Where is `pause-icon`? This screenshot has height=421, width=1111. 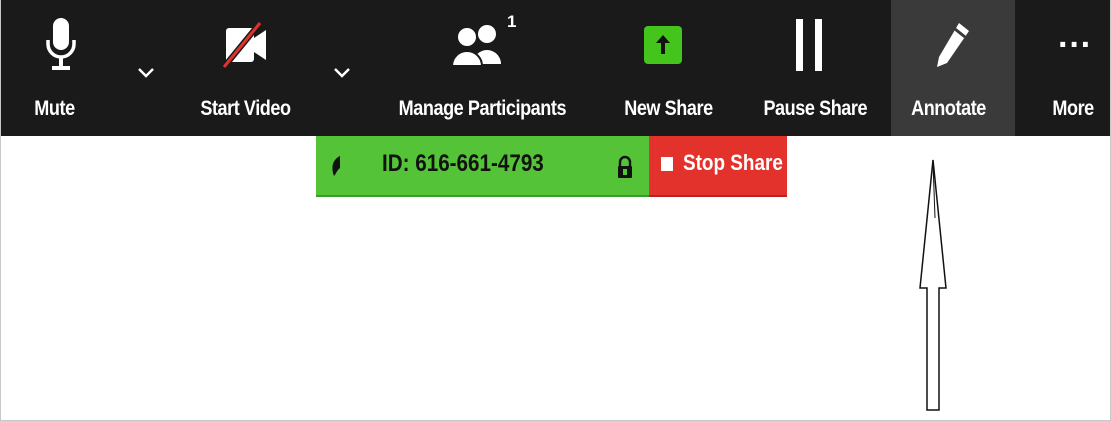
pause-icon is located at coordinates (809, 45).